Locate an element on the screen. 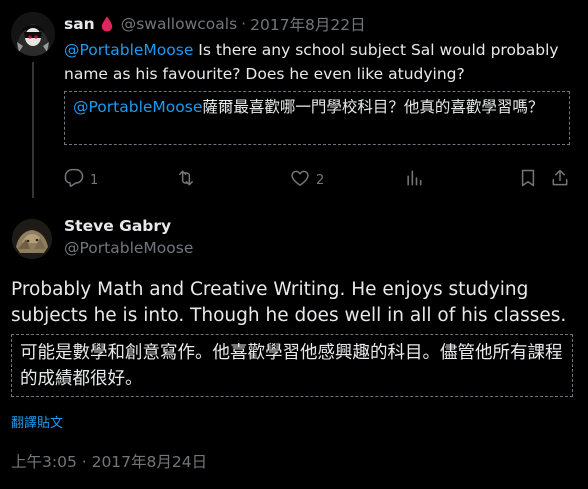 The width and height of the screenshot is (588, 489). like-button: 2 is located at coordinates (307, 180).